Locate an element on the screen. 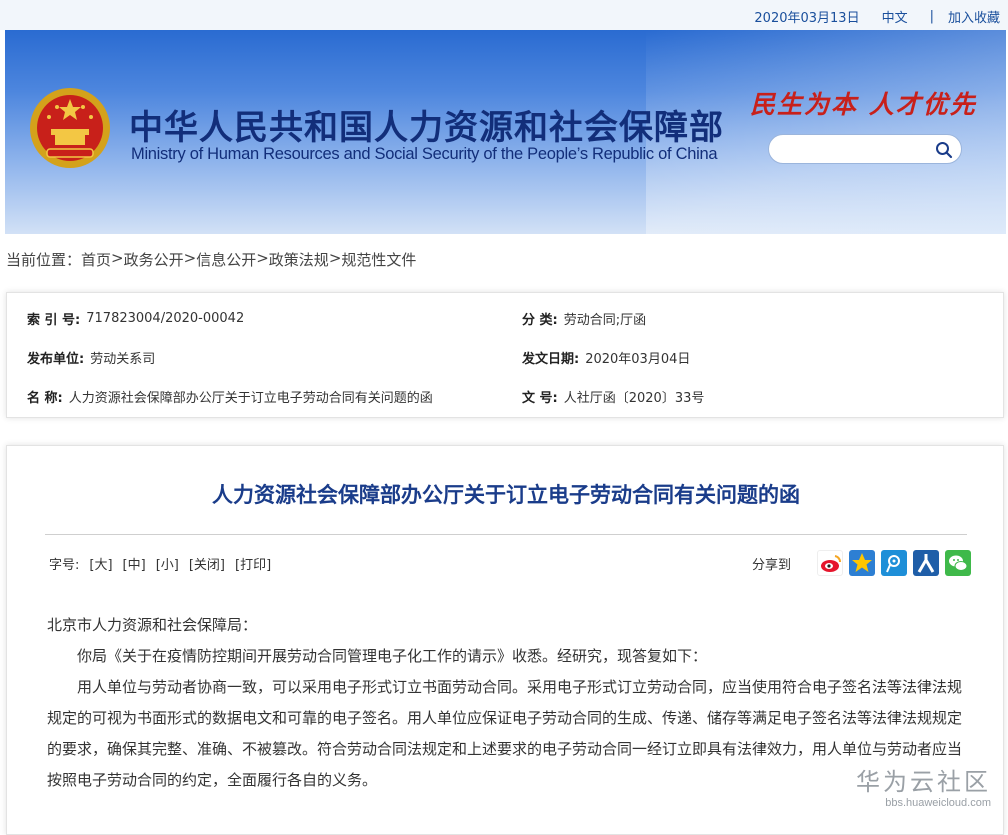  breadcrumb-item-gov-affairs: 政务公开 is located at coordinates (154, 259).